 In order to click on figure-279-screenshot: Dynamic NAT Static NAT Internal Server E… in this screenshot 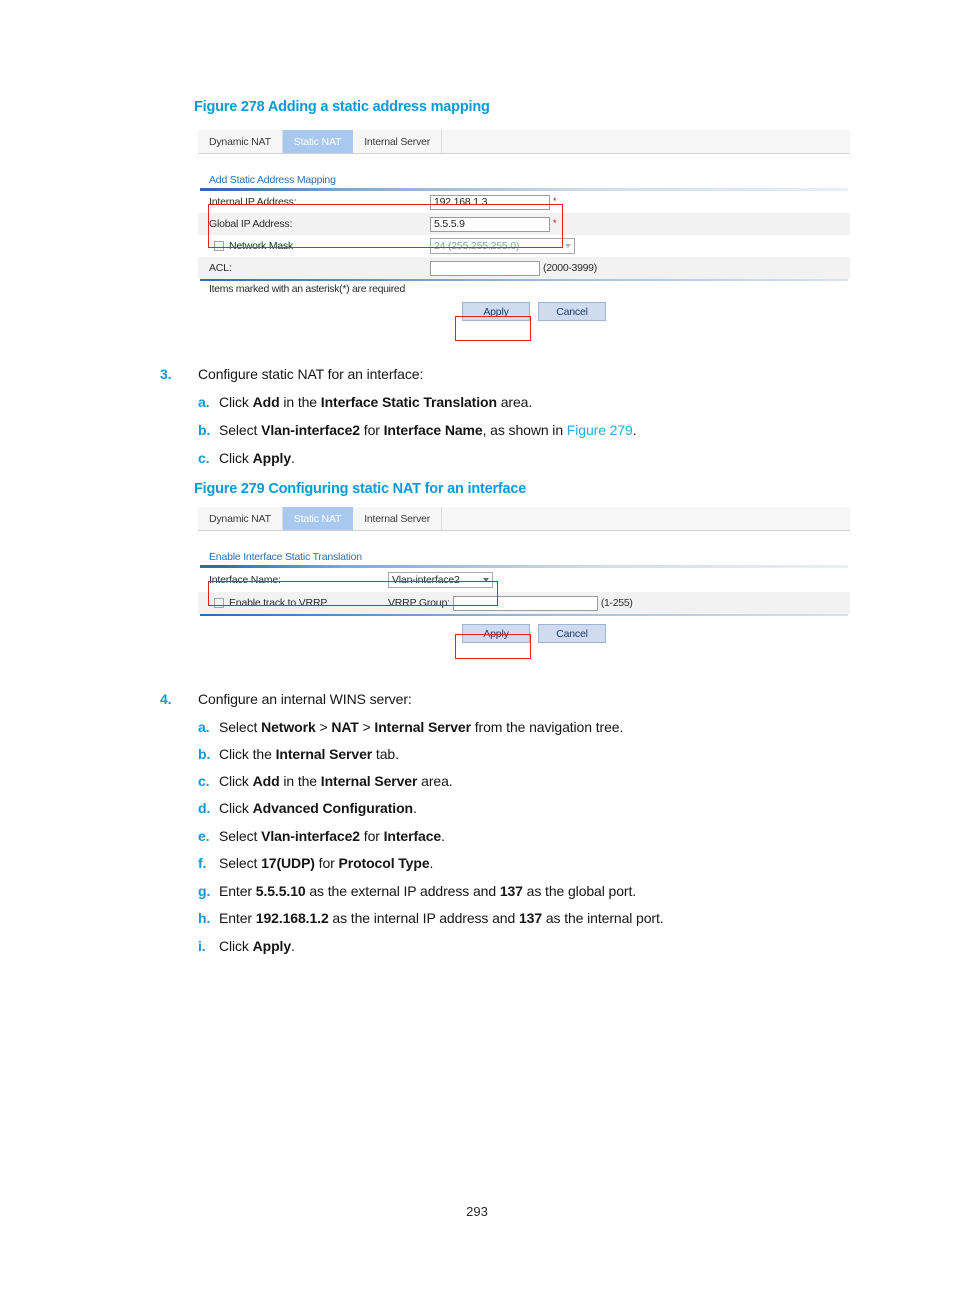, I will do `click(524, 583)`.